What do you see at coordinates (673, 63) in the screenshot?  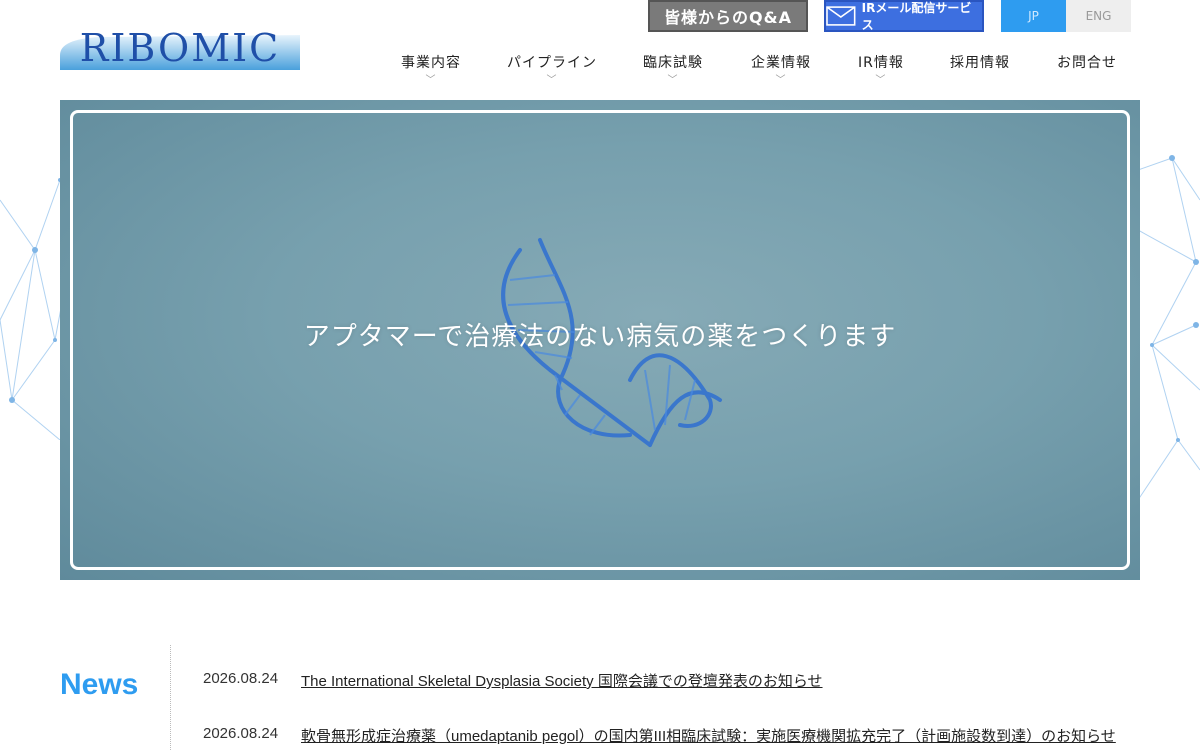 I see `nav-item-label: 臨床試験` at bounding box center [673, 63].